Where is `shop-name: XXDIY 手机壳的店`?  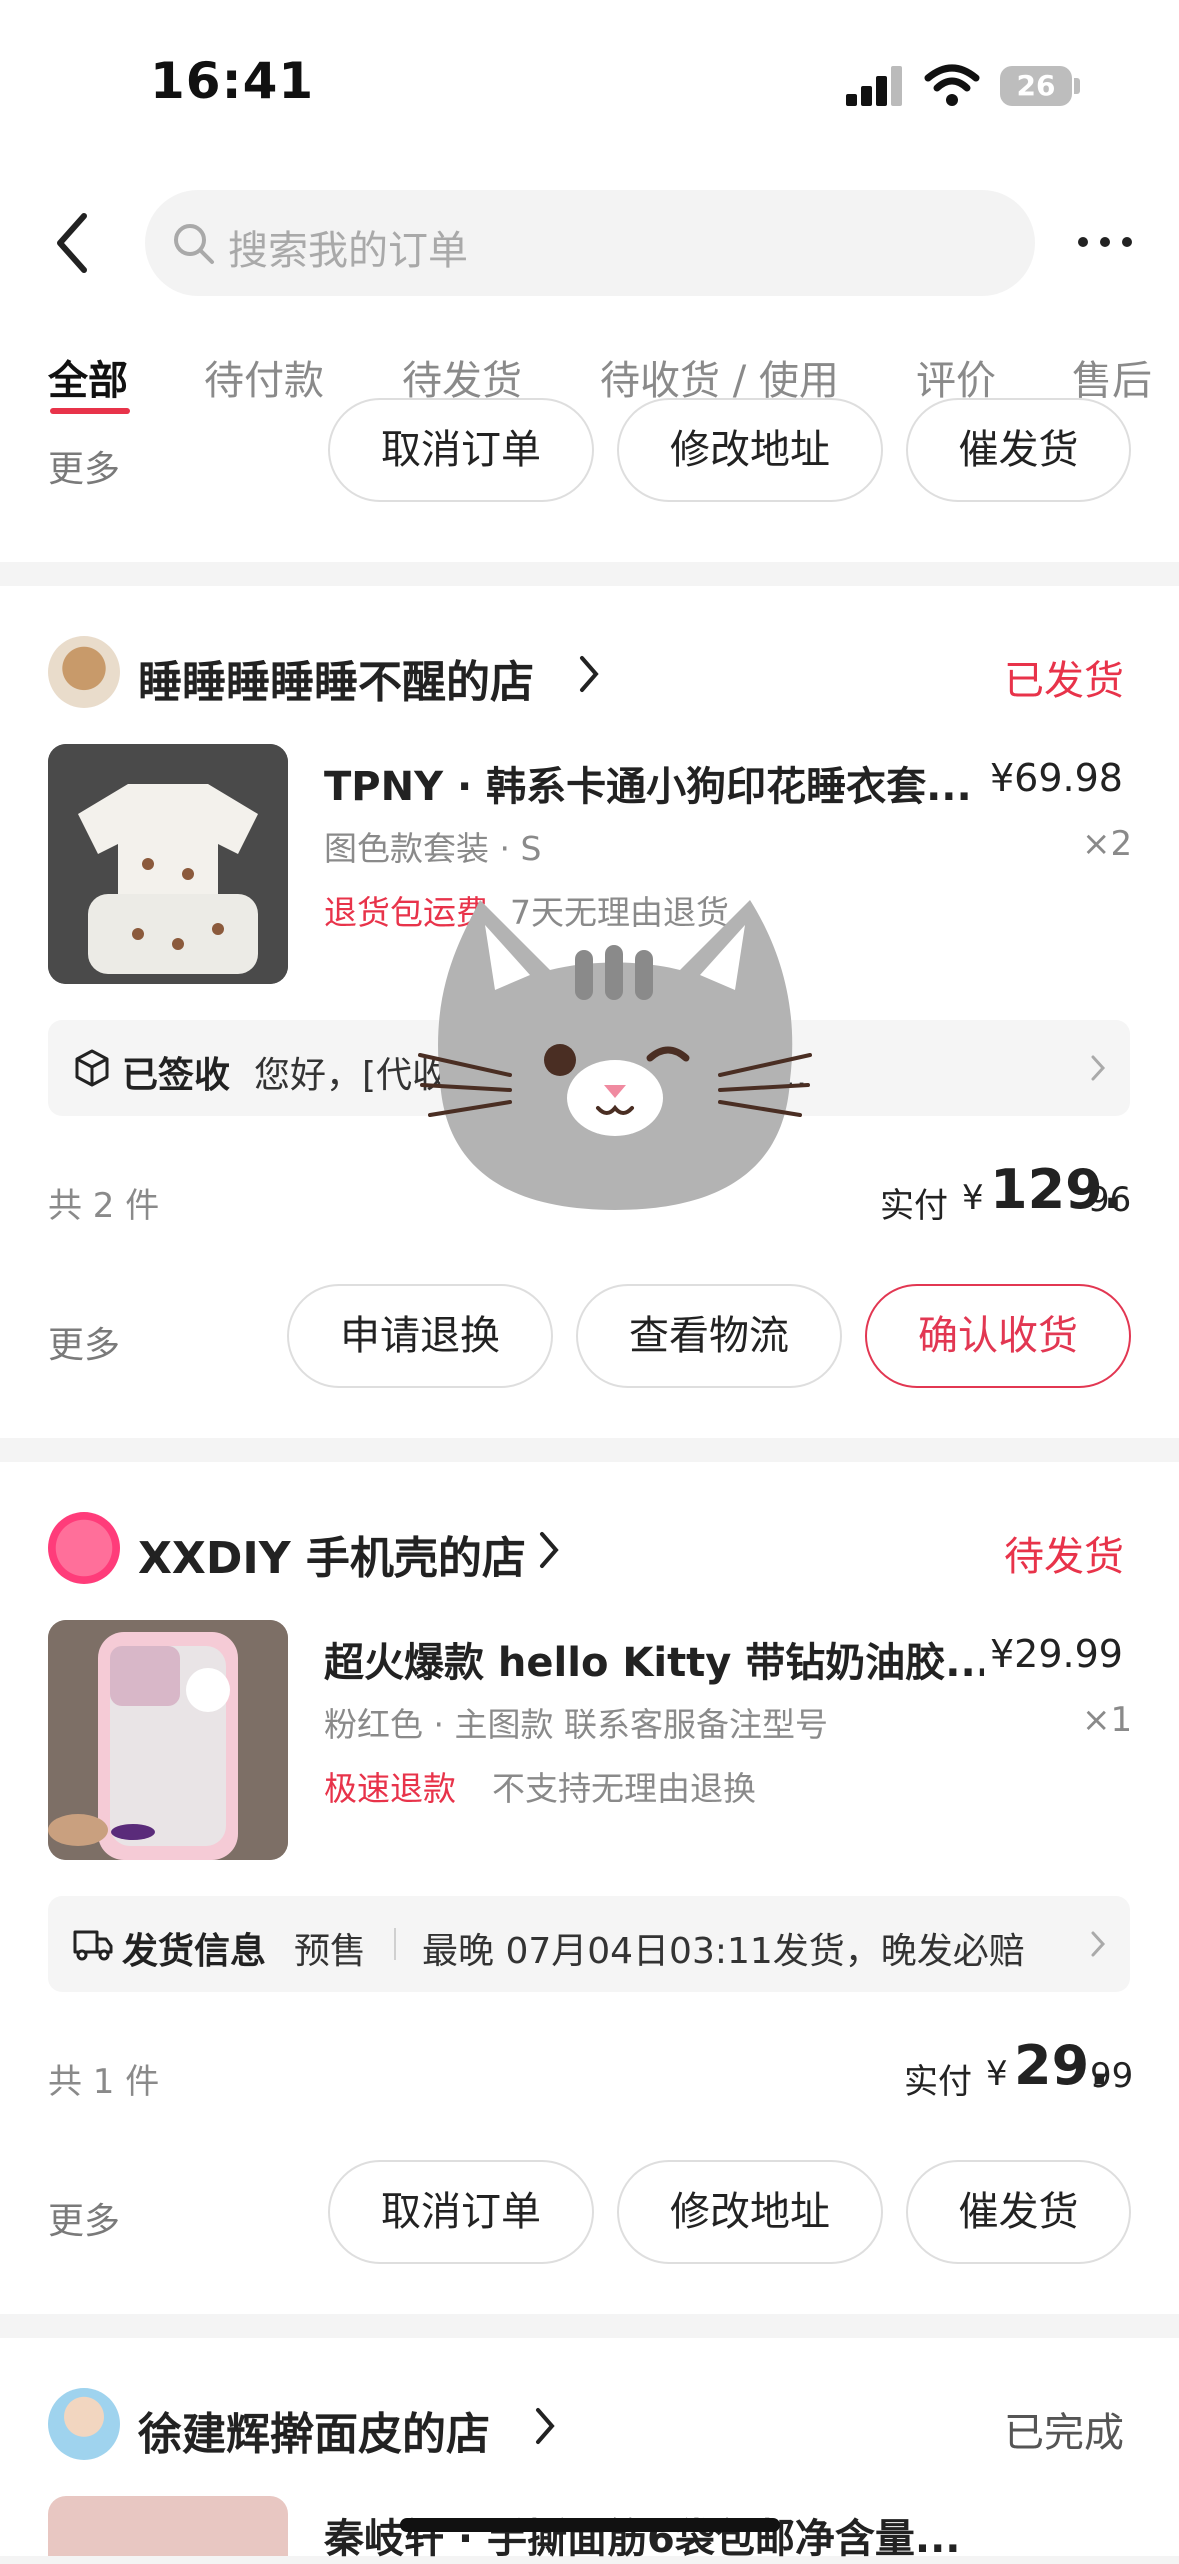
shop-name: XXDIY 手机壳的店 is located at coordinates (332, 1554).